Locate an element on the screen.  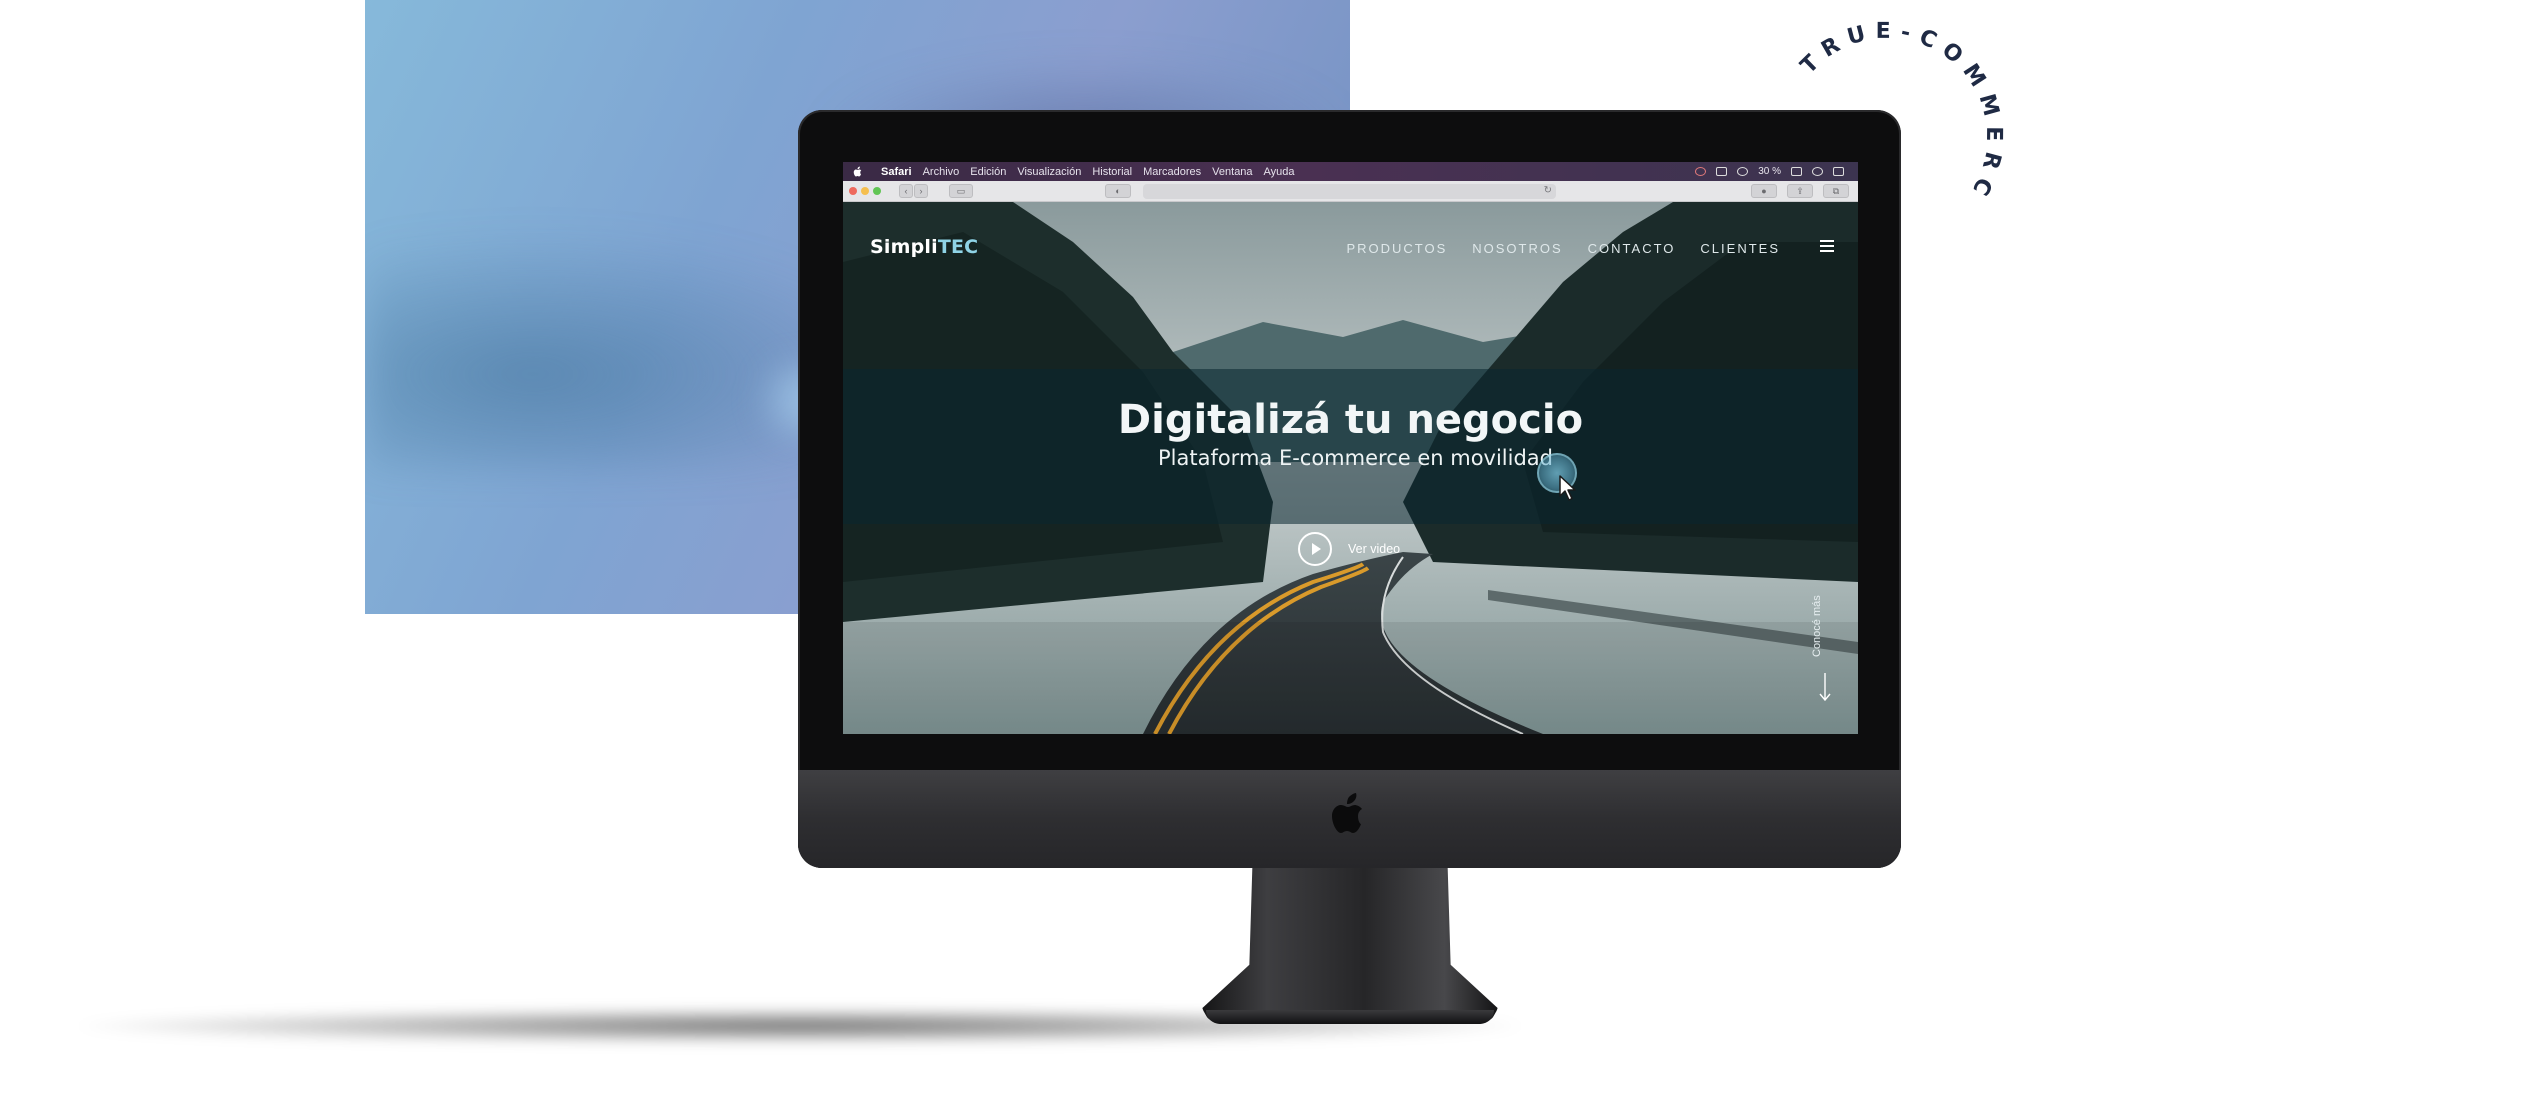
share-button: ⇪ is located at coordinates (1800, 191).